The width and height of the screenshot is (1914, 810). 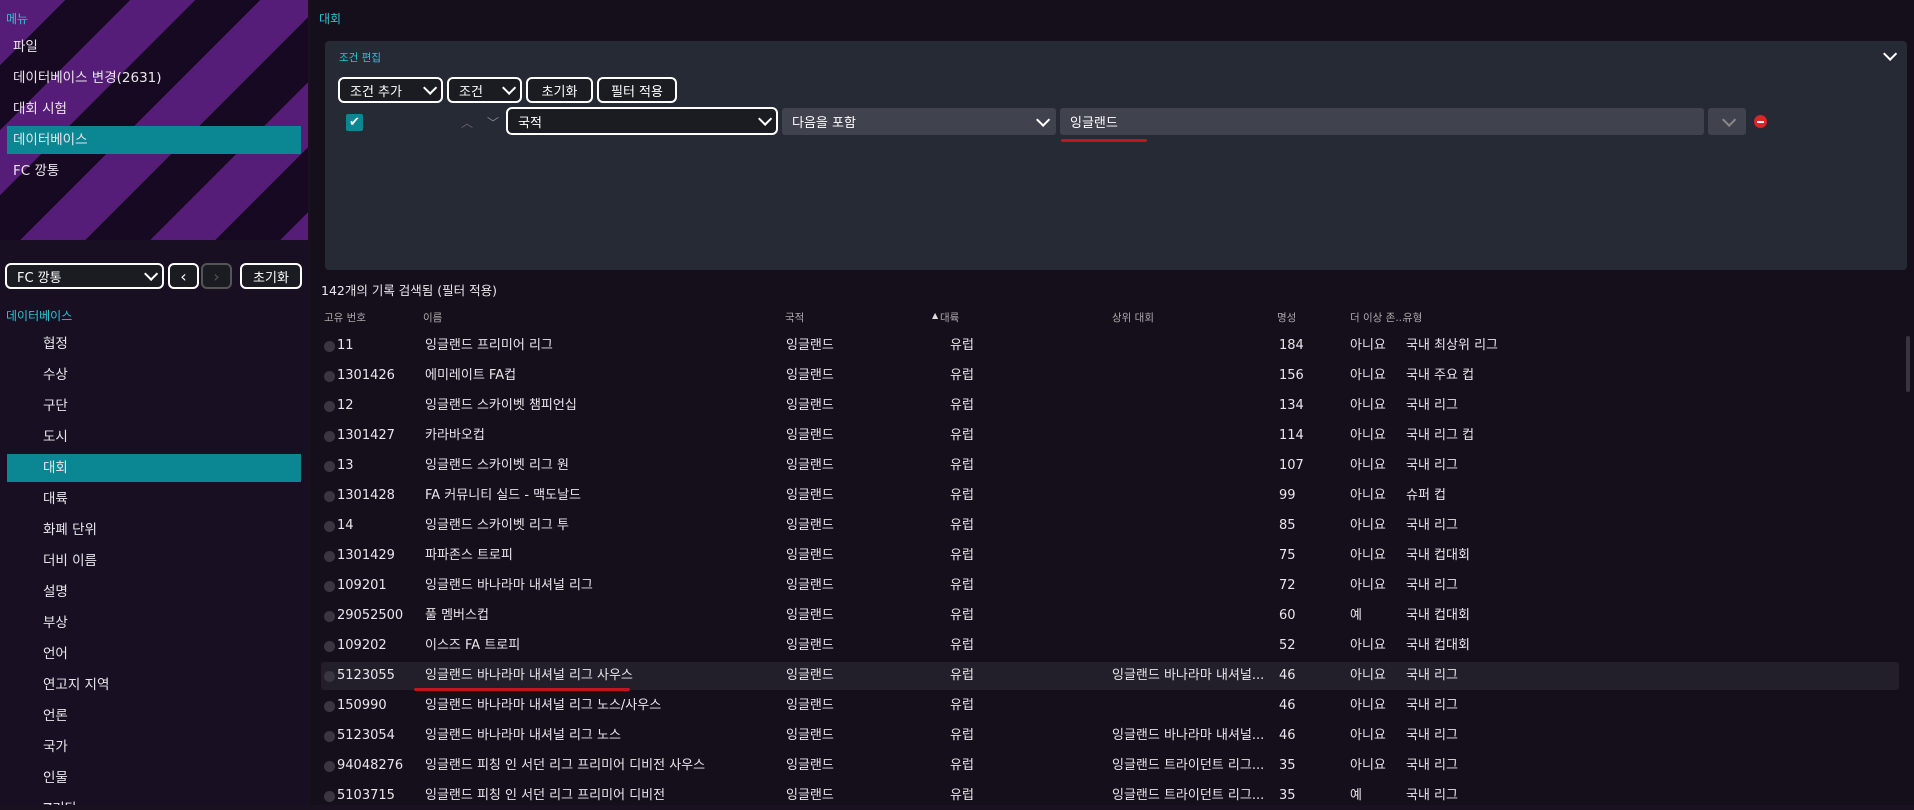 What do you see at coordinates (1133, 317) in the screenshot?
I see `column-header: 상위 대회` at bounding box center [1133, 317].